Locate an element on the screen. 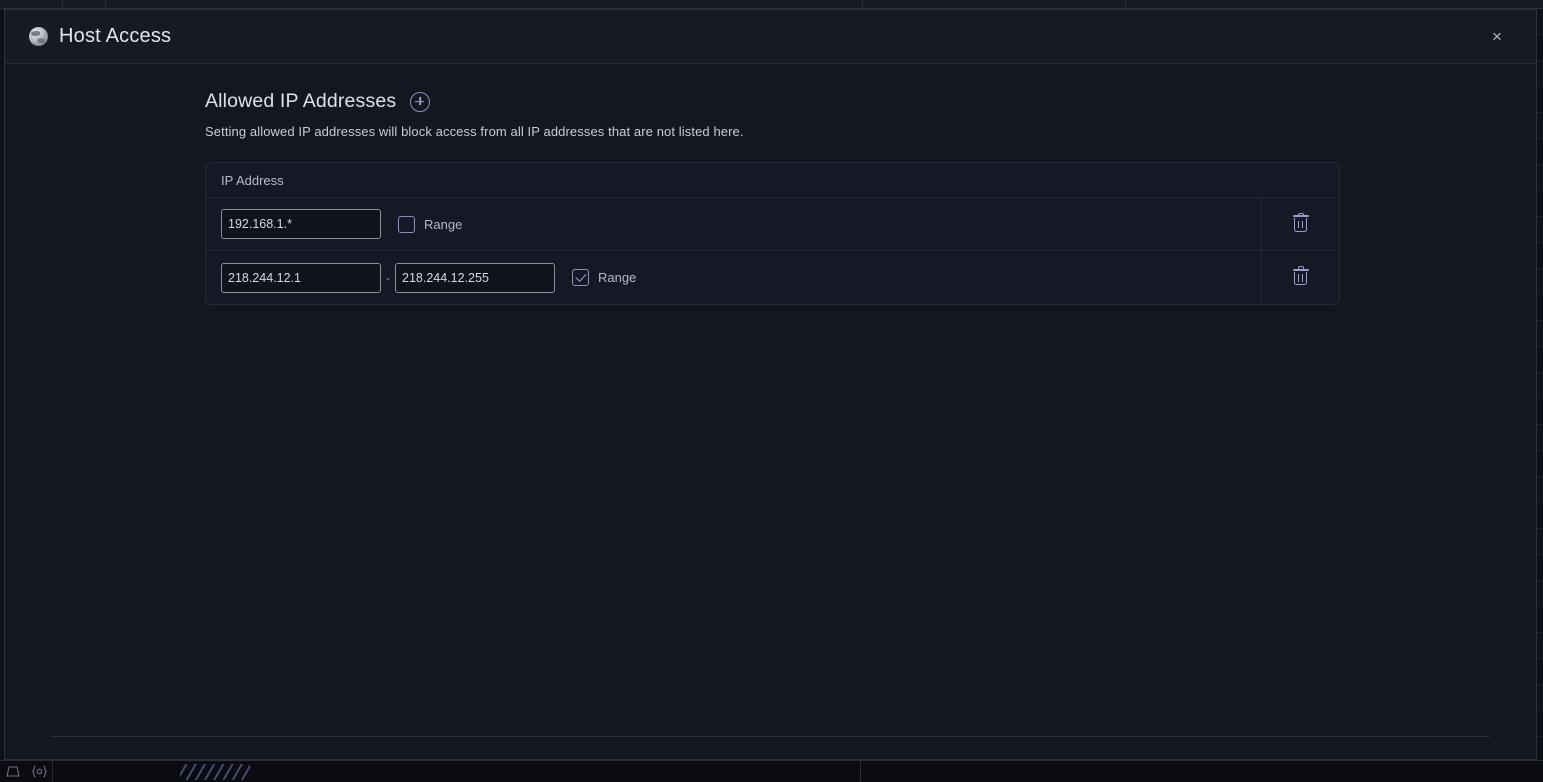 The height and width of the screenshot is (782, 1543). progress-stripes is located at coordinates (215, 772).